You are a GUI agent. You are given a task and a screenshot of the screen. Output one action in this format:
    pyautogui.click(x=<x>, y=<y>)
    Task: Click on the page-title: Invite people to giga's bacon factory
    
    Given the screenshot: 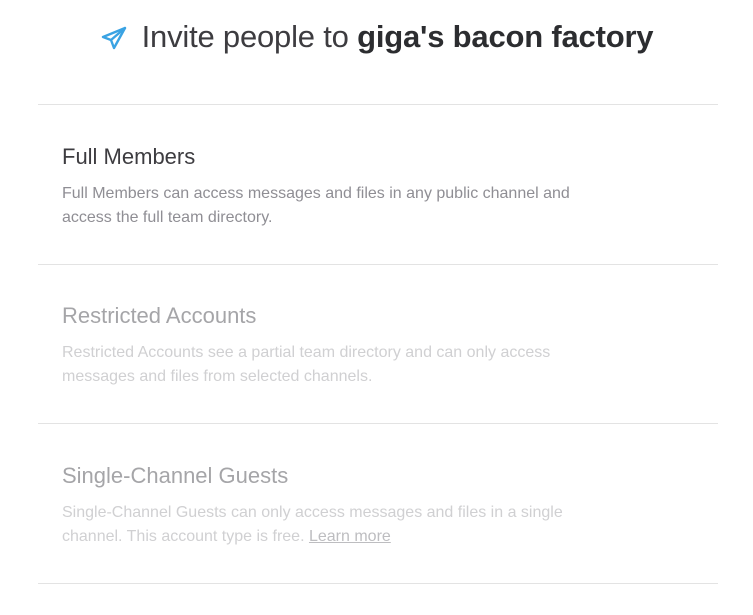 What is the action you would take?
    pyautogui.click(x=398, y=37)
    